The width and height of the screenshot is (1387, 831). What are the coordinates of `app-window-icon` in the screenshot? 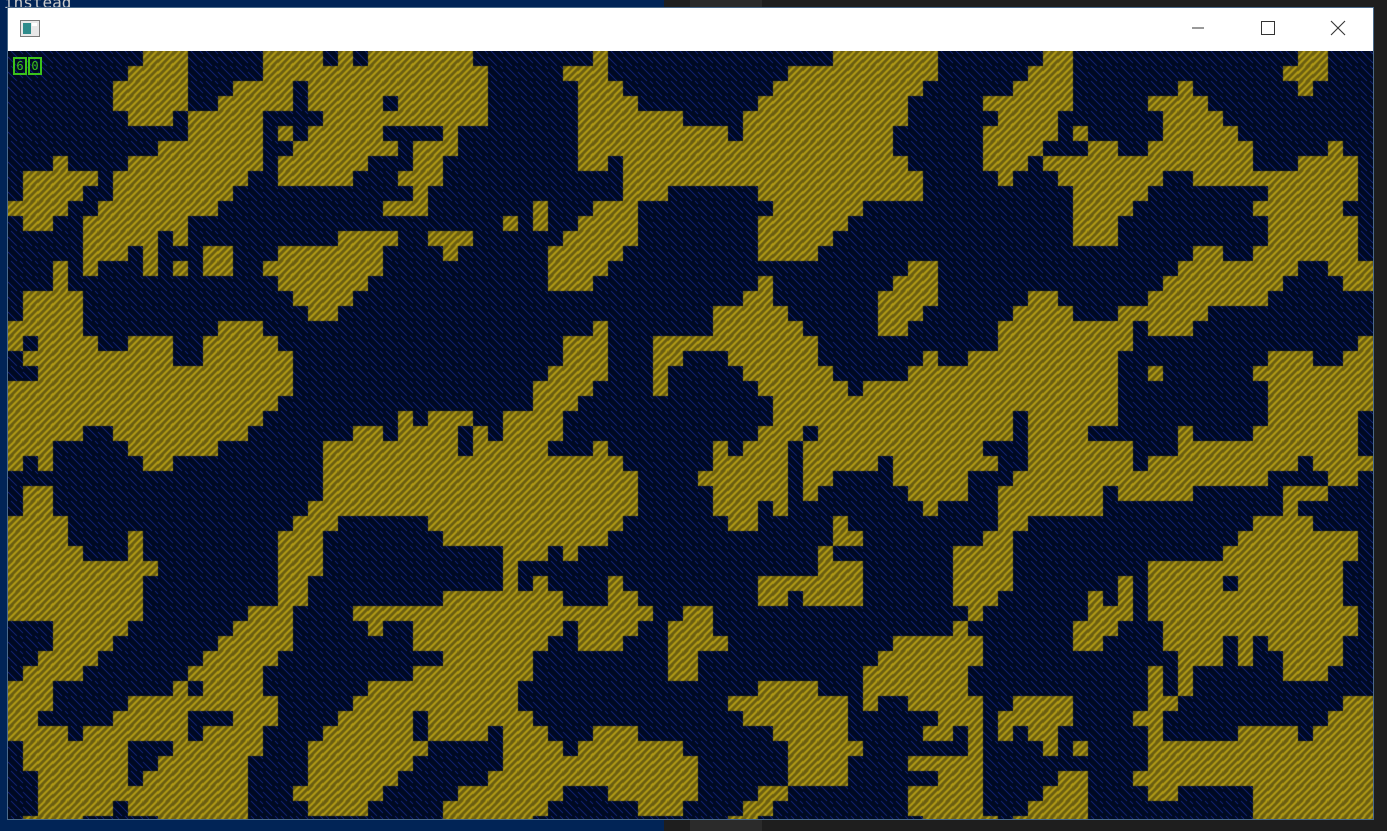 It's located at (30, 28).